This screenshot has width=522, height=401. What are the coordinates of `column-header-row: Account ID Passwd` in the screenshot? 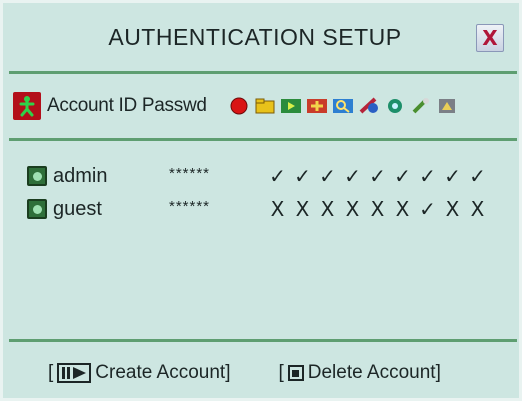 It's located at (265, 106).